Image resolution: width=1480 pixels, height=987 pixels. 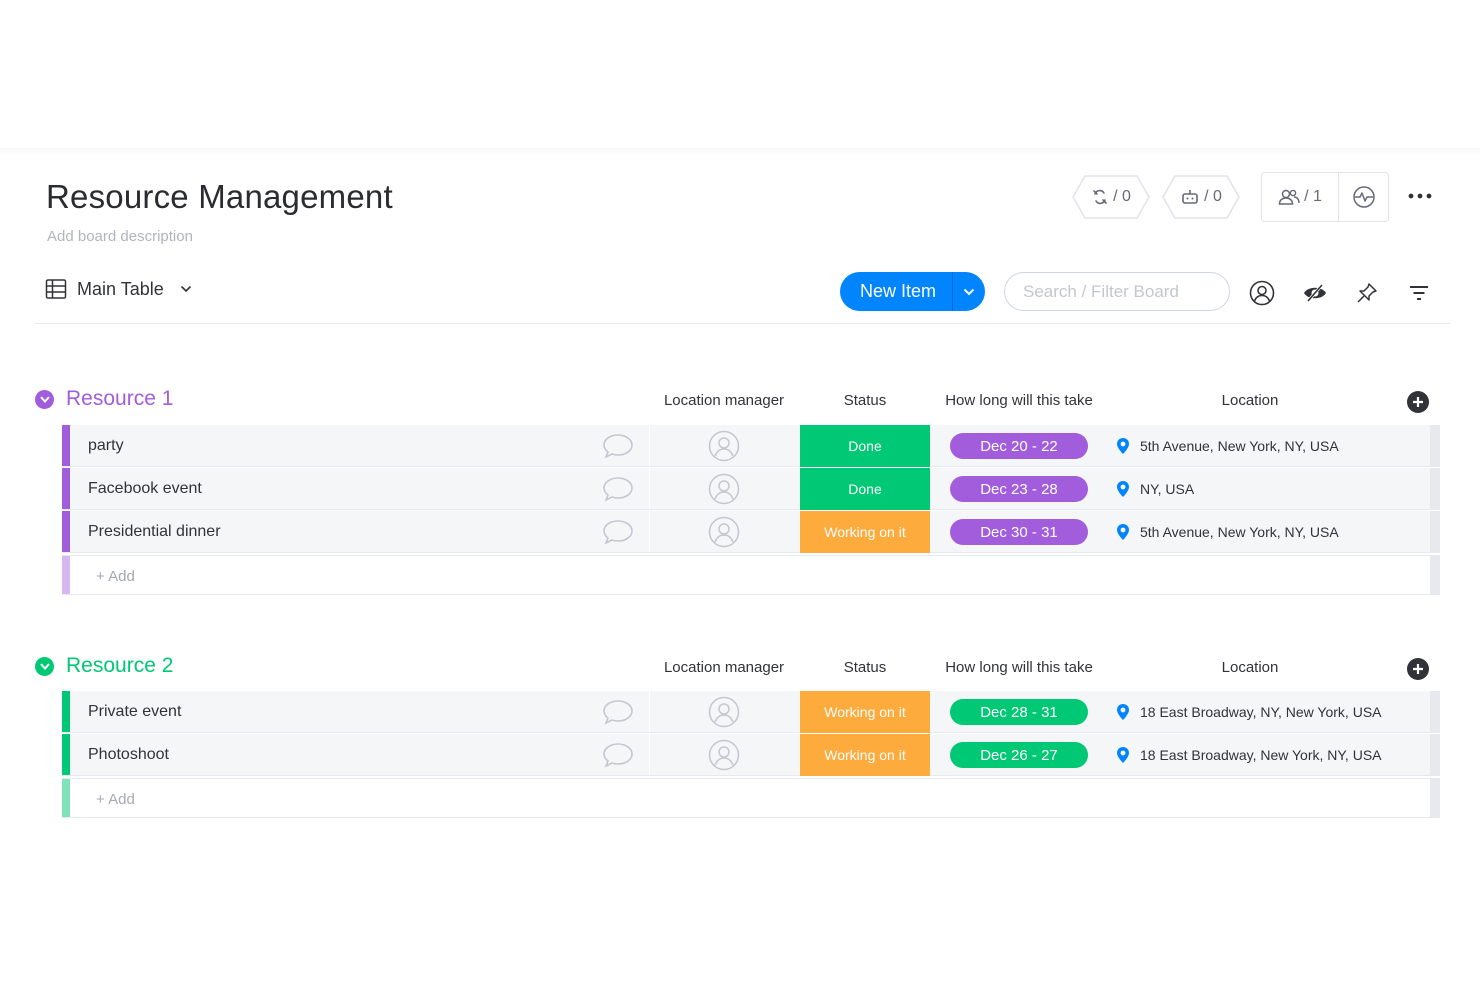 What do you see at coordinates (1315, 293) in the screenshot?
I see `hide-columns-icon` at bounding box center [1315, 293].